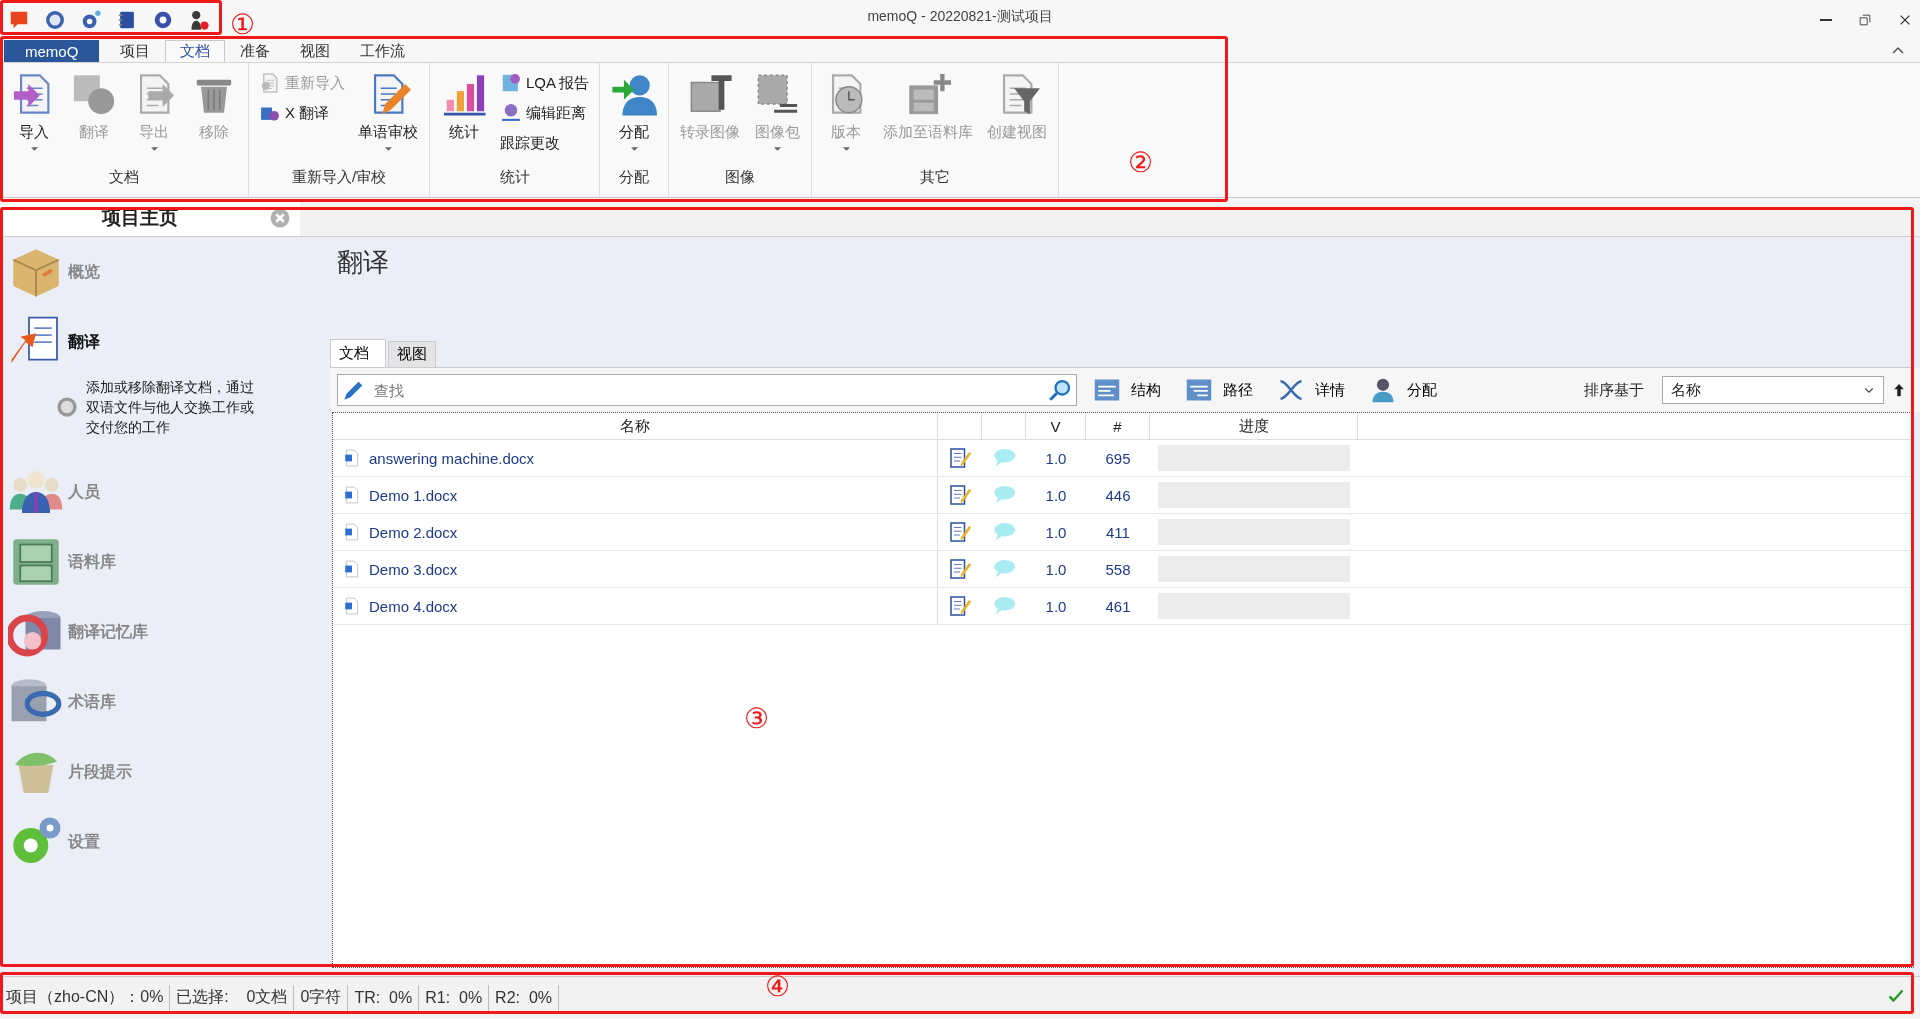 This screenshot has width=1920, height=1019. I want to click on column-header: #, so click(1117, 426).